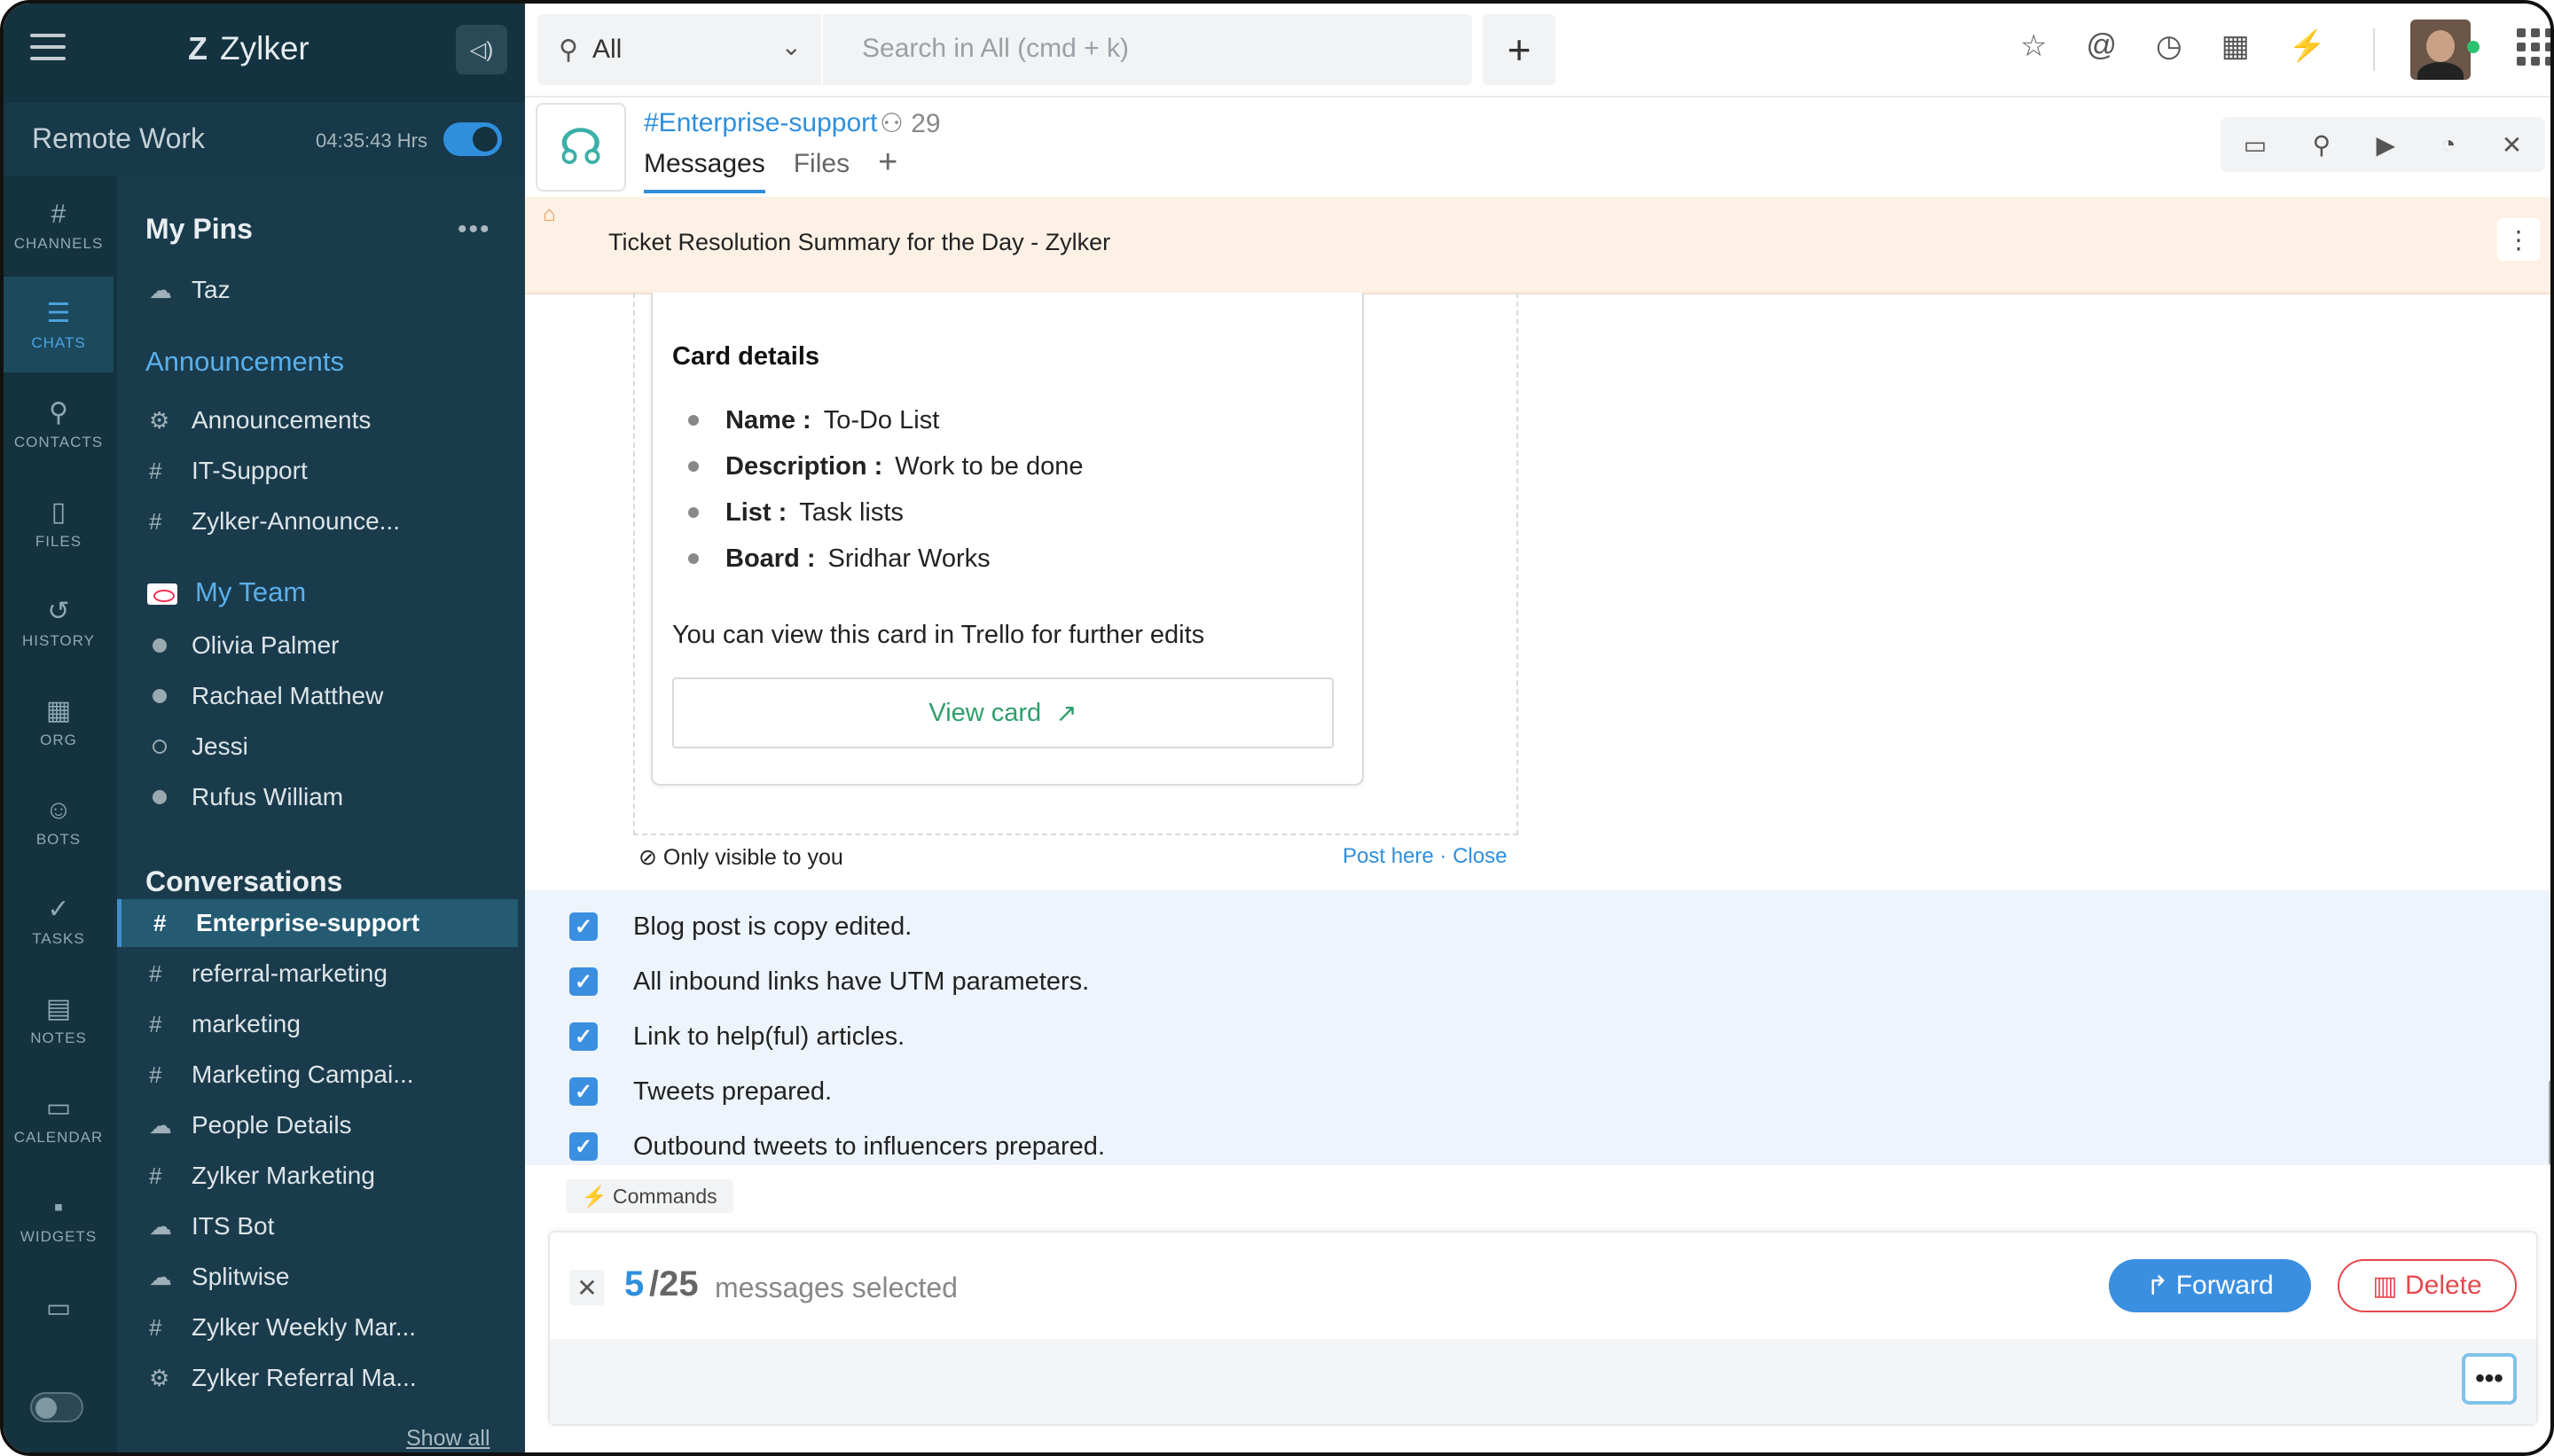  I want to click on reminder-icon: ◷, so click(2169, 46).